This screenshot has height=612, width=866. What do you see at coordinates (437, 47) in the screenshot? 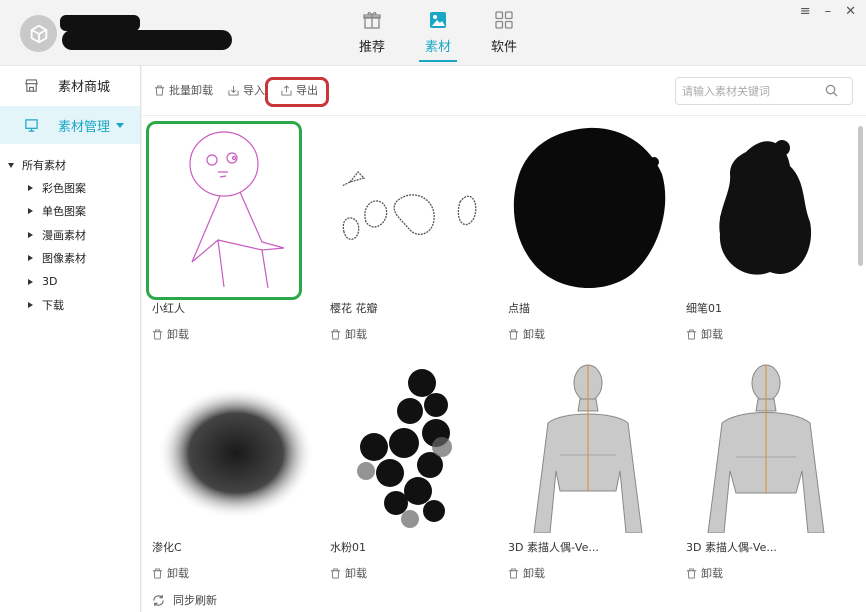
I see `tab-material-label: 素材` at bounding box center [437, 47].